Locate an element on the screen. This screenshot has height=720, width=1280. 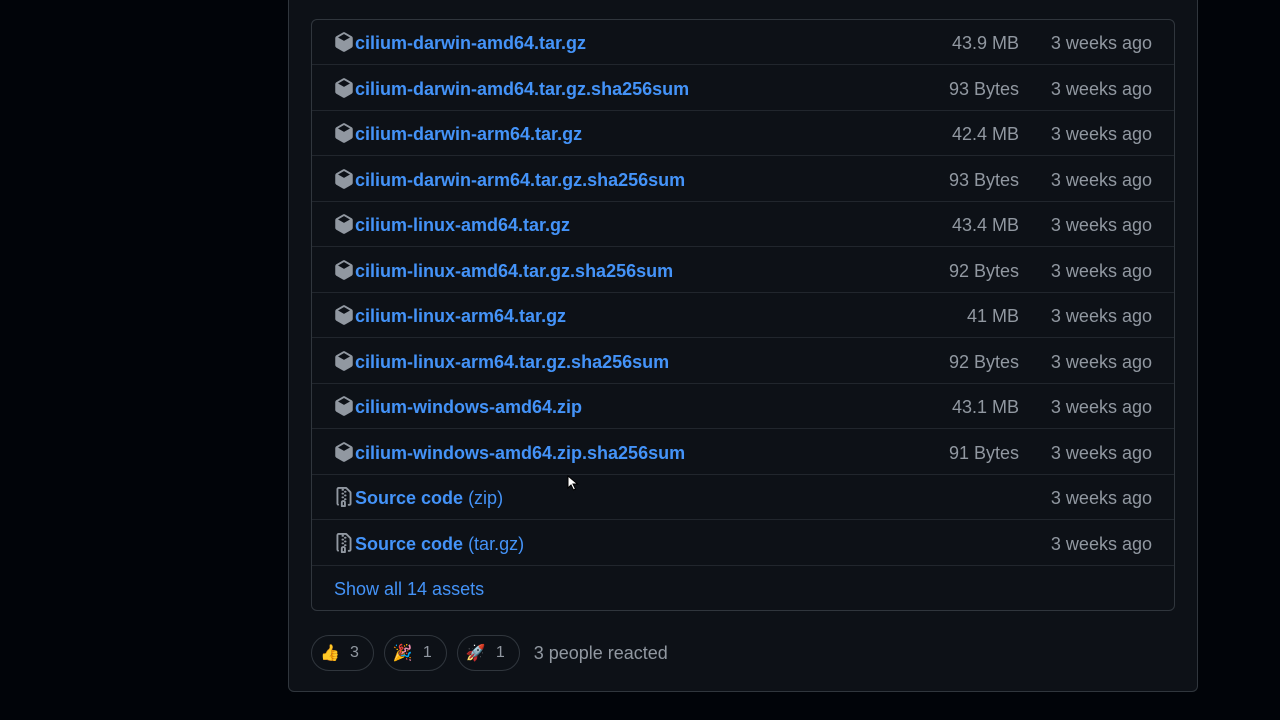
reactions-summary: 3 people reacted is located at coordinates (600, 652).